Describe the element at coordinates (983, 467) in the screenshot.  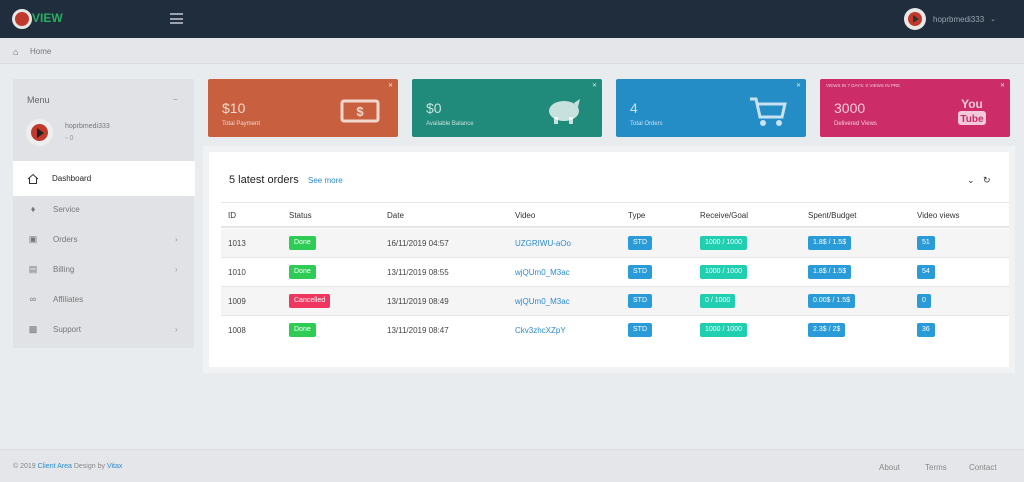
I see `footer-link-contact: Contact` at that location.